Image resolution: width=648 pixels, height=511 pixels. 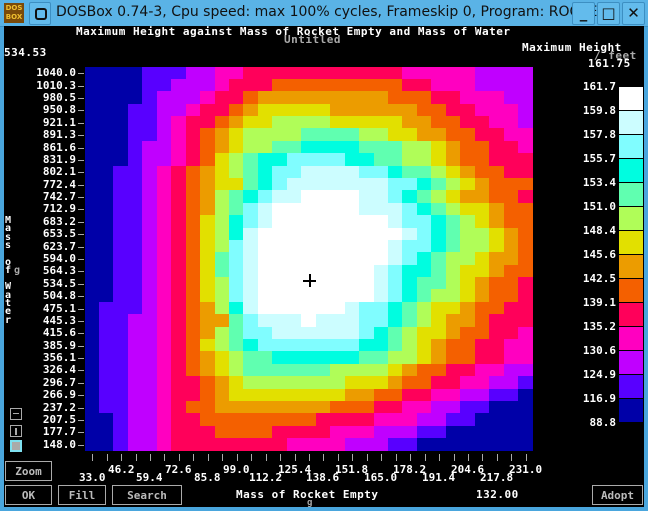 What do you see at coordinates (599, 134) in the screenshot?
I see `legend-level-label: 157.8` at bounding box center [599, 134].